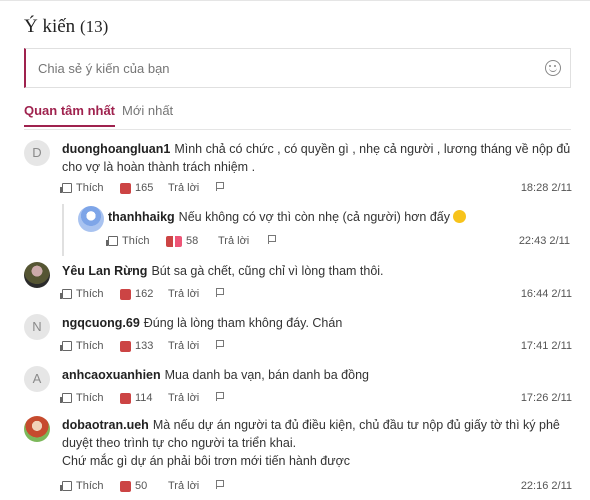 This screenshot has height=500, width=590. Describe the element at coordinates (105, 425) in the screenshot. I see `comment-username: dobaotran.ueh` at that location.